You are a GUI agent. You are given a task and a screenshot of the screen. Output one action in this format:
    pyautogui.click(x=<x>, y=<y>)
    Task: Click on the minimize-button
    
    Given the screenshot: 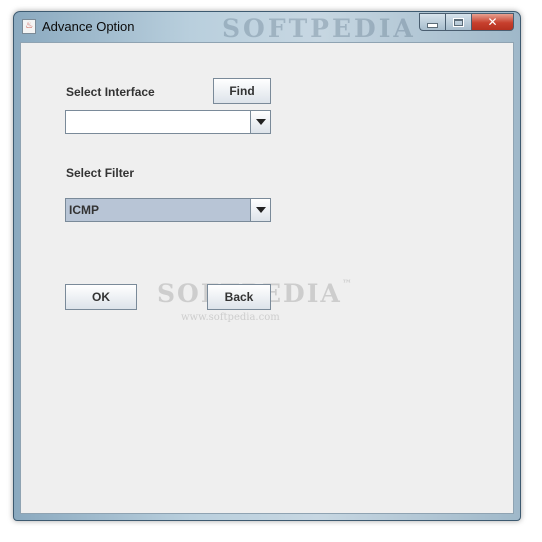 What is the action you would take?
    pyautogui.click(x=432, y=22)
    